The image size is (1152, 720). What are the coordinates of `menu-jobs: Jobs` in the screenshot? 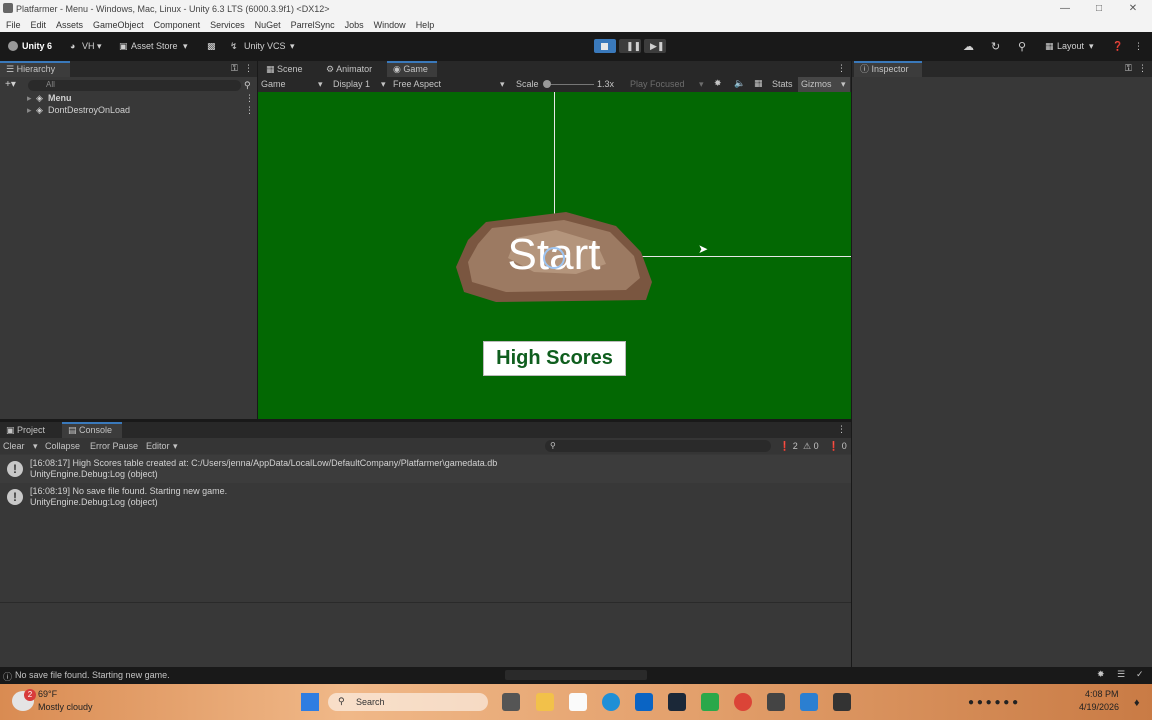 It's located at (354, 25).